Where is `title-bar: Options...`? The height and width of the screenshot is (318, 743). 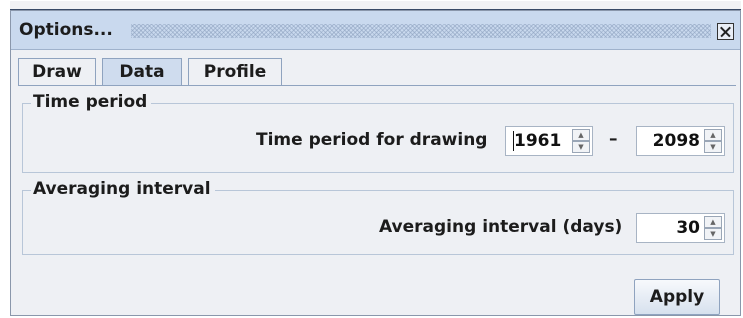
title-bar: Options... is located at coordinates (375, 30).